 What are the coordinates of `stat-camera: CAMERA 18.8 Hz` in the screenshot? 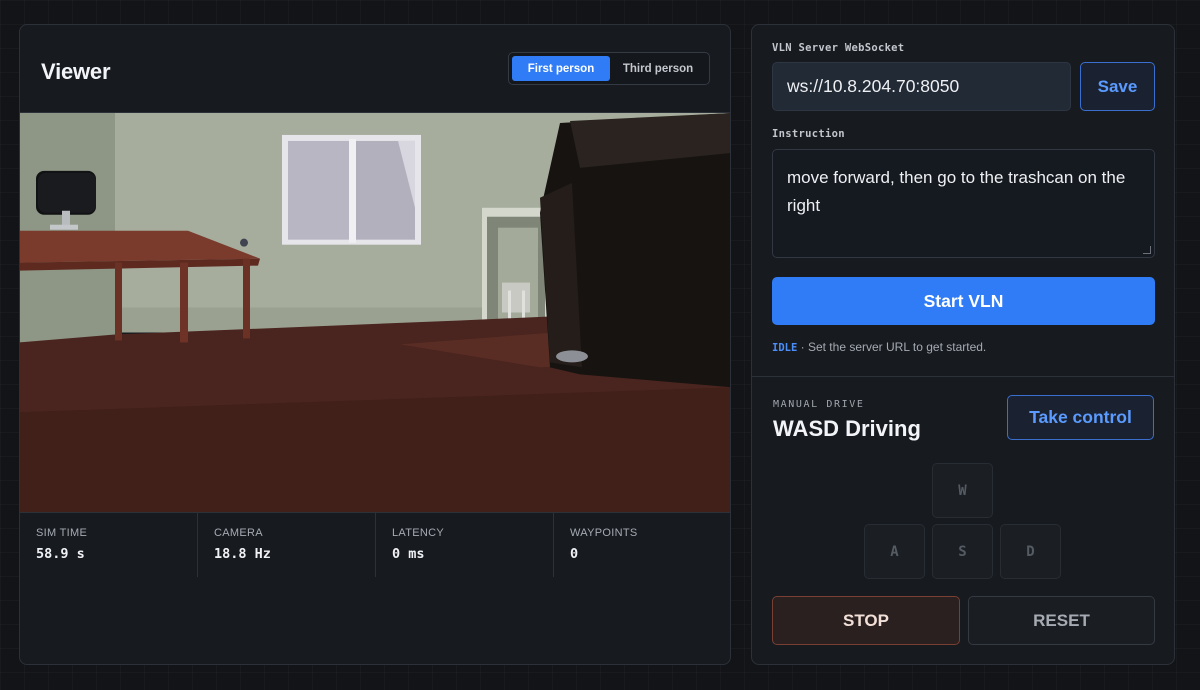 It's located at (287, 545).